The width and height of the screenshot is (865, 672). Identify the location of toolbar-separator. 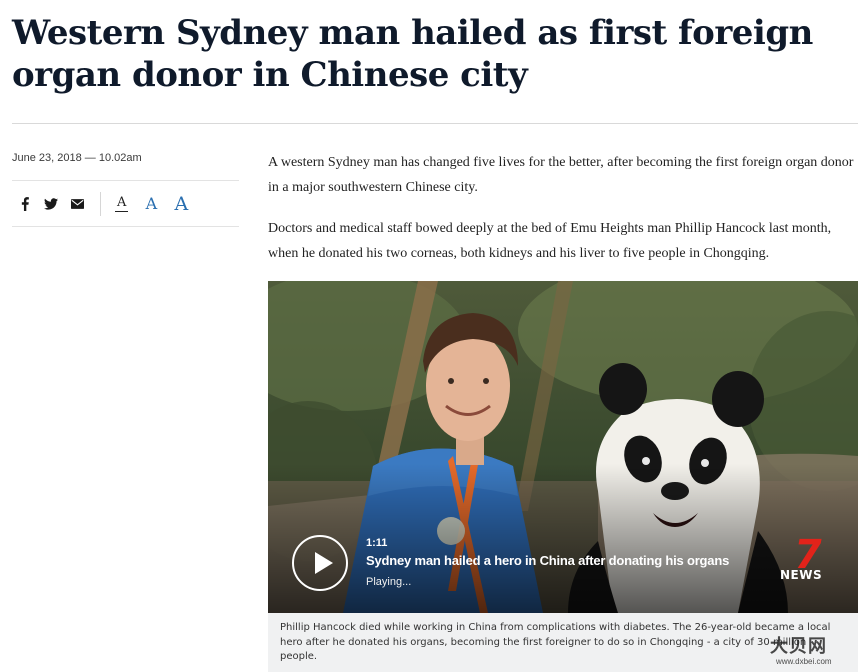
(100, 203).